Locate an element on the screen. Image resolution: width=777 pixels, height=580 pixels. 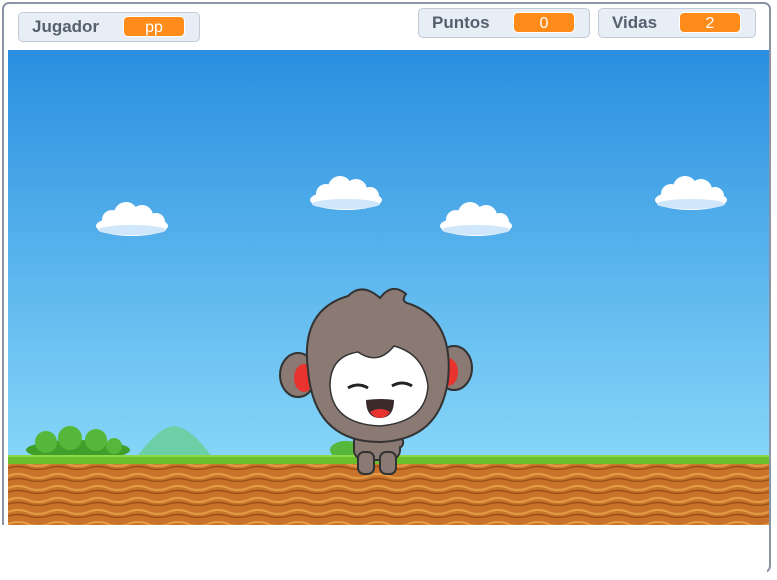
monitor-vidas-value: 2 is located at coordinates (710, 22).